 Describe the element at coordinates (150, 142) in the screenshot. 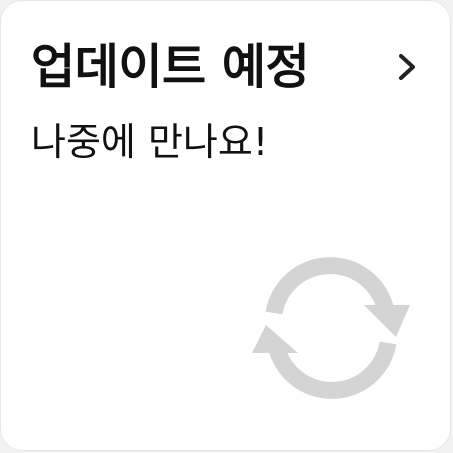

I see `card-subtitle: 나중에 만나요!` at that location.